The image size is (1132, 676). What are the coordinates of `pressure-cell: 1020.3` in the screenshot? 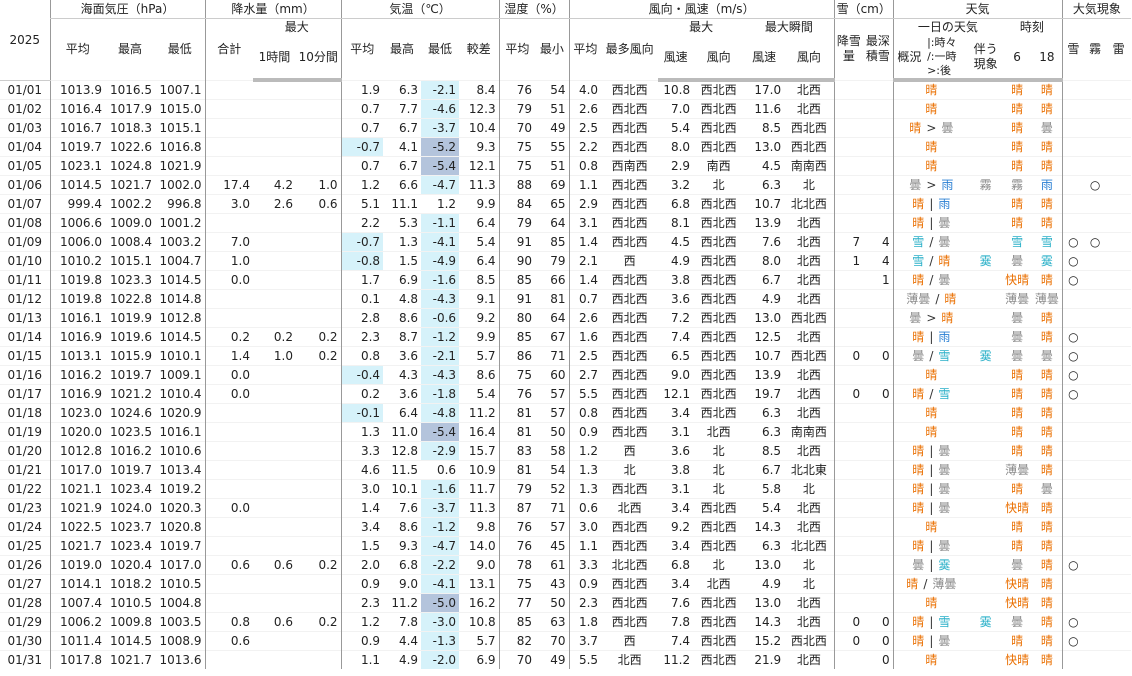 It's located at (180, 507).